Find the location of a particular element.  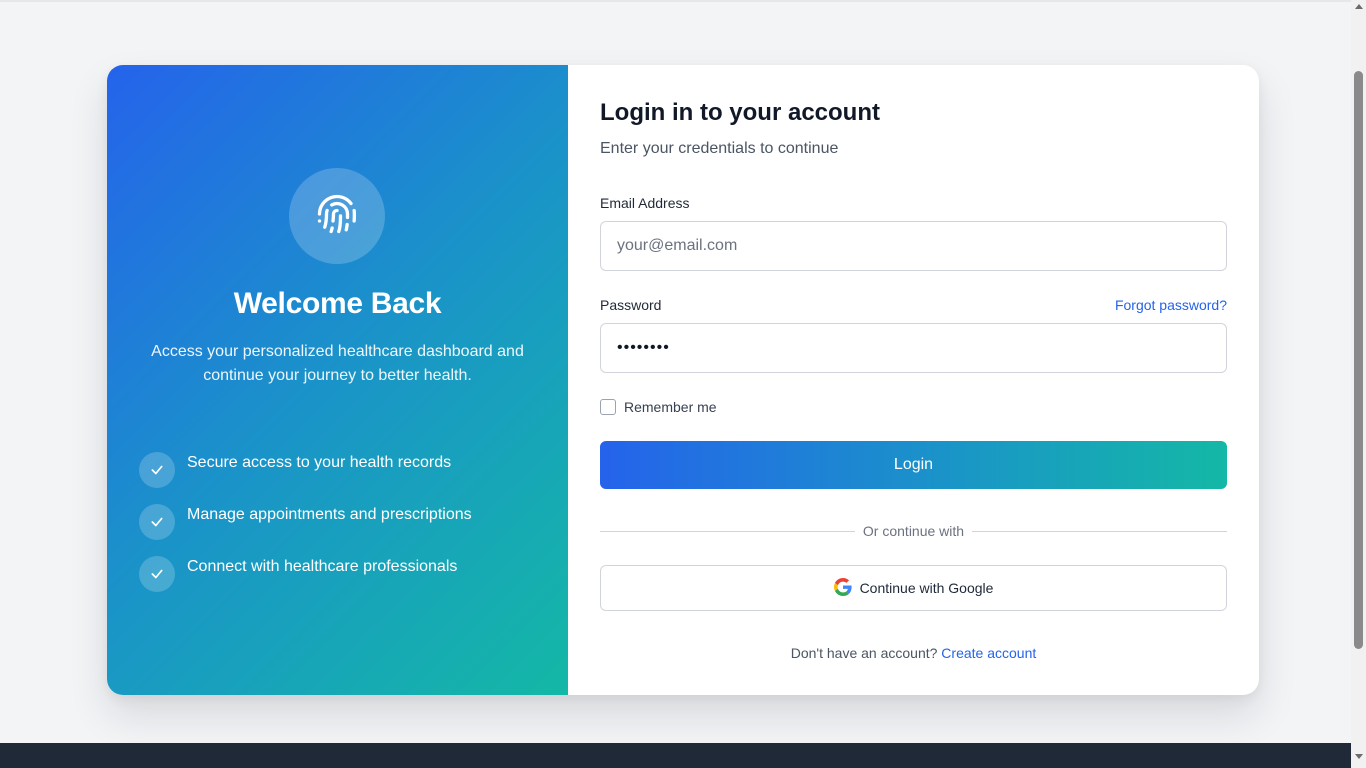

welcome-title: Welcome Back is located at coordinates (337, 303).